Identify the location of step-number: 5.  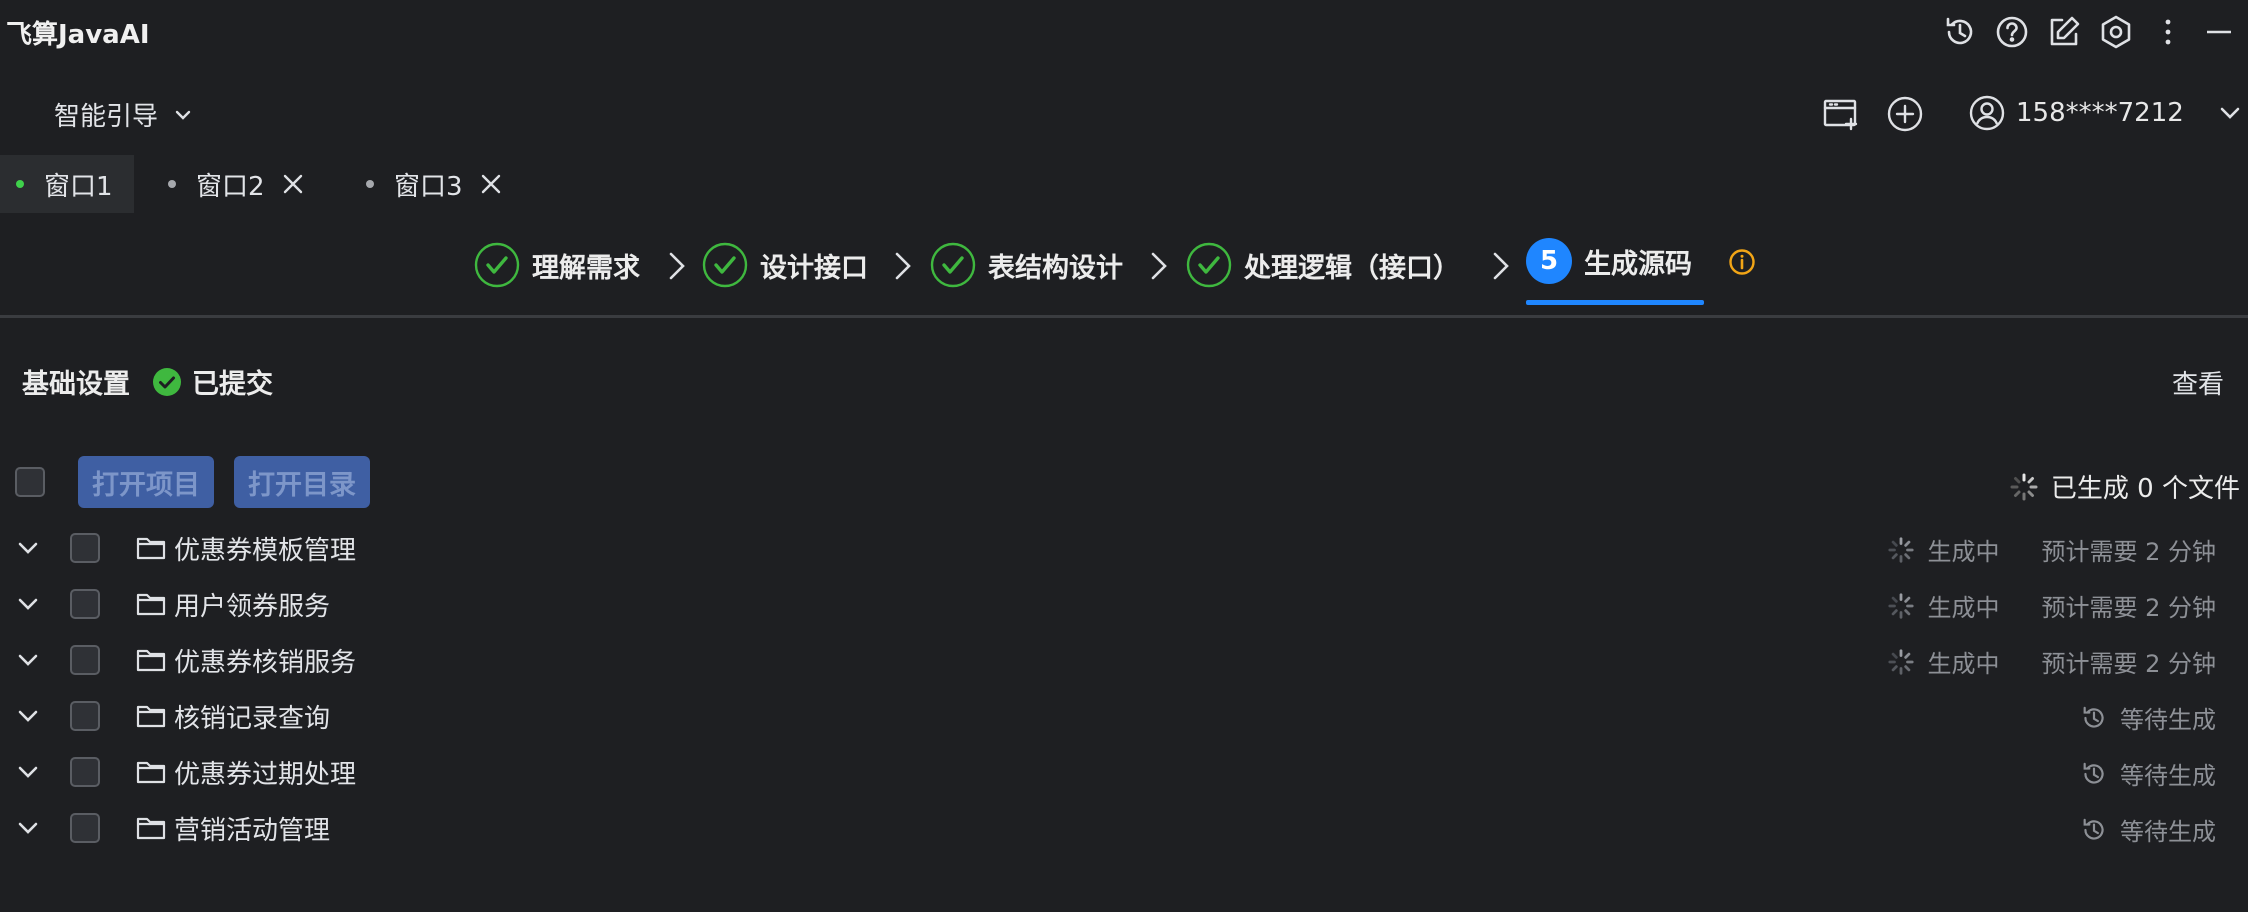
(1549, 261).